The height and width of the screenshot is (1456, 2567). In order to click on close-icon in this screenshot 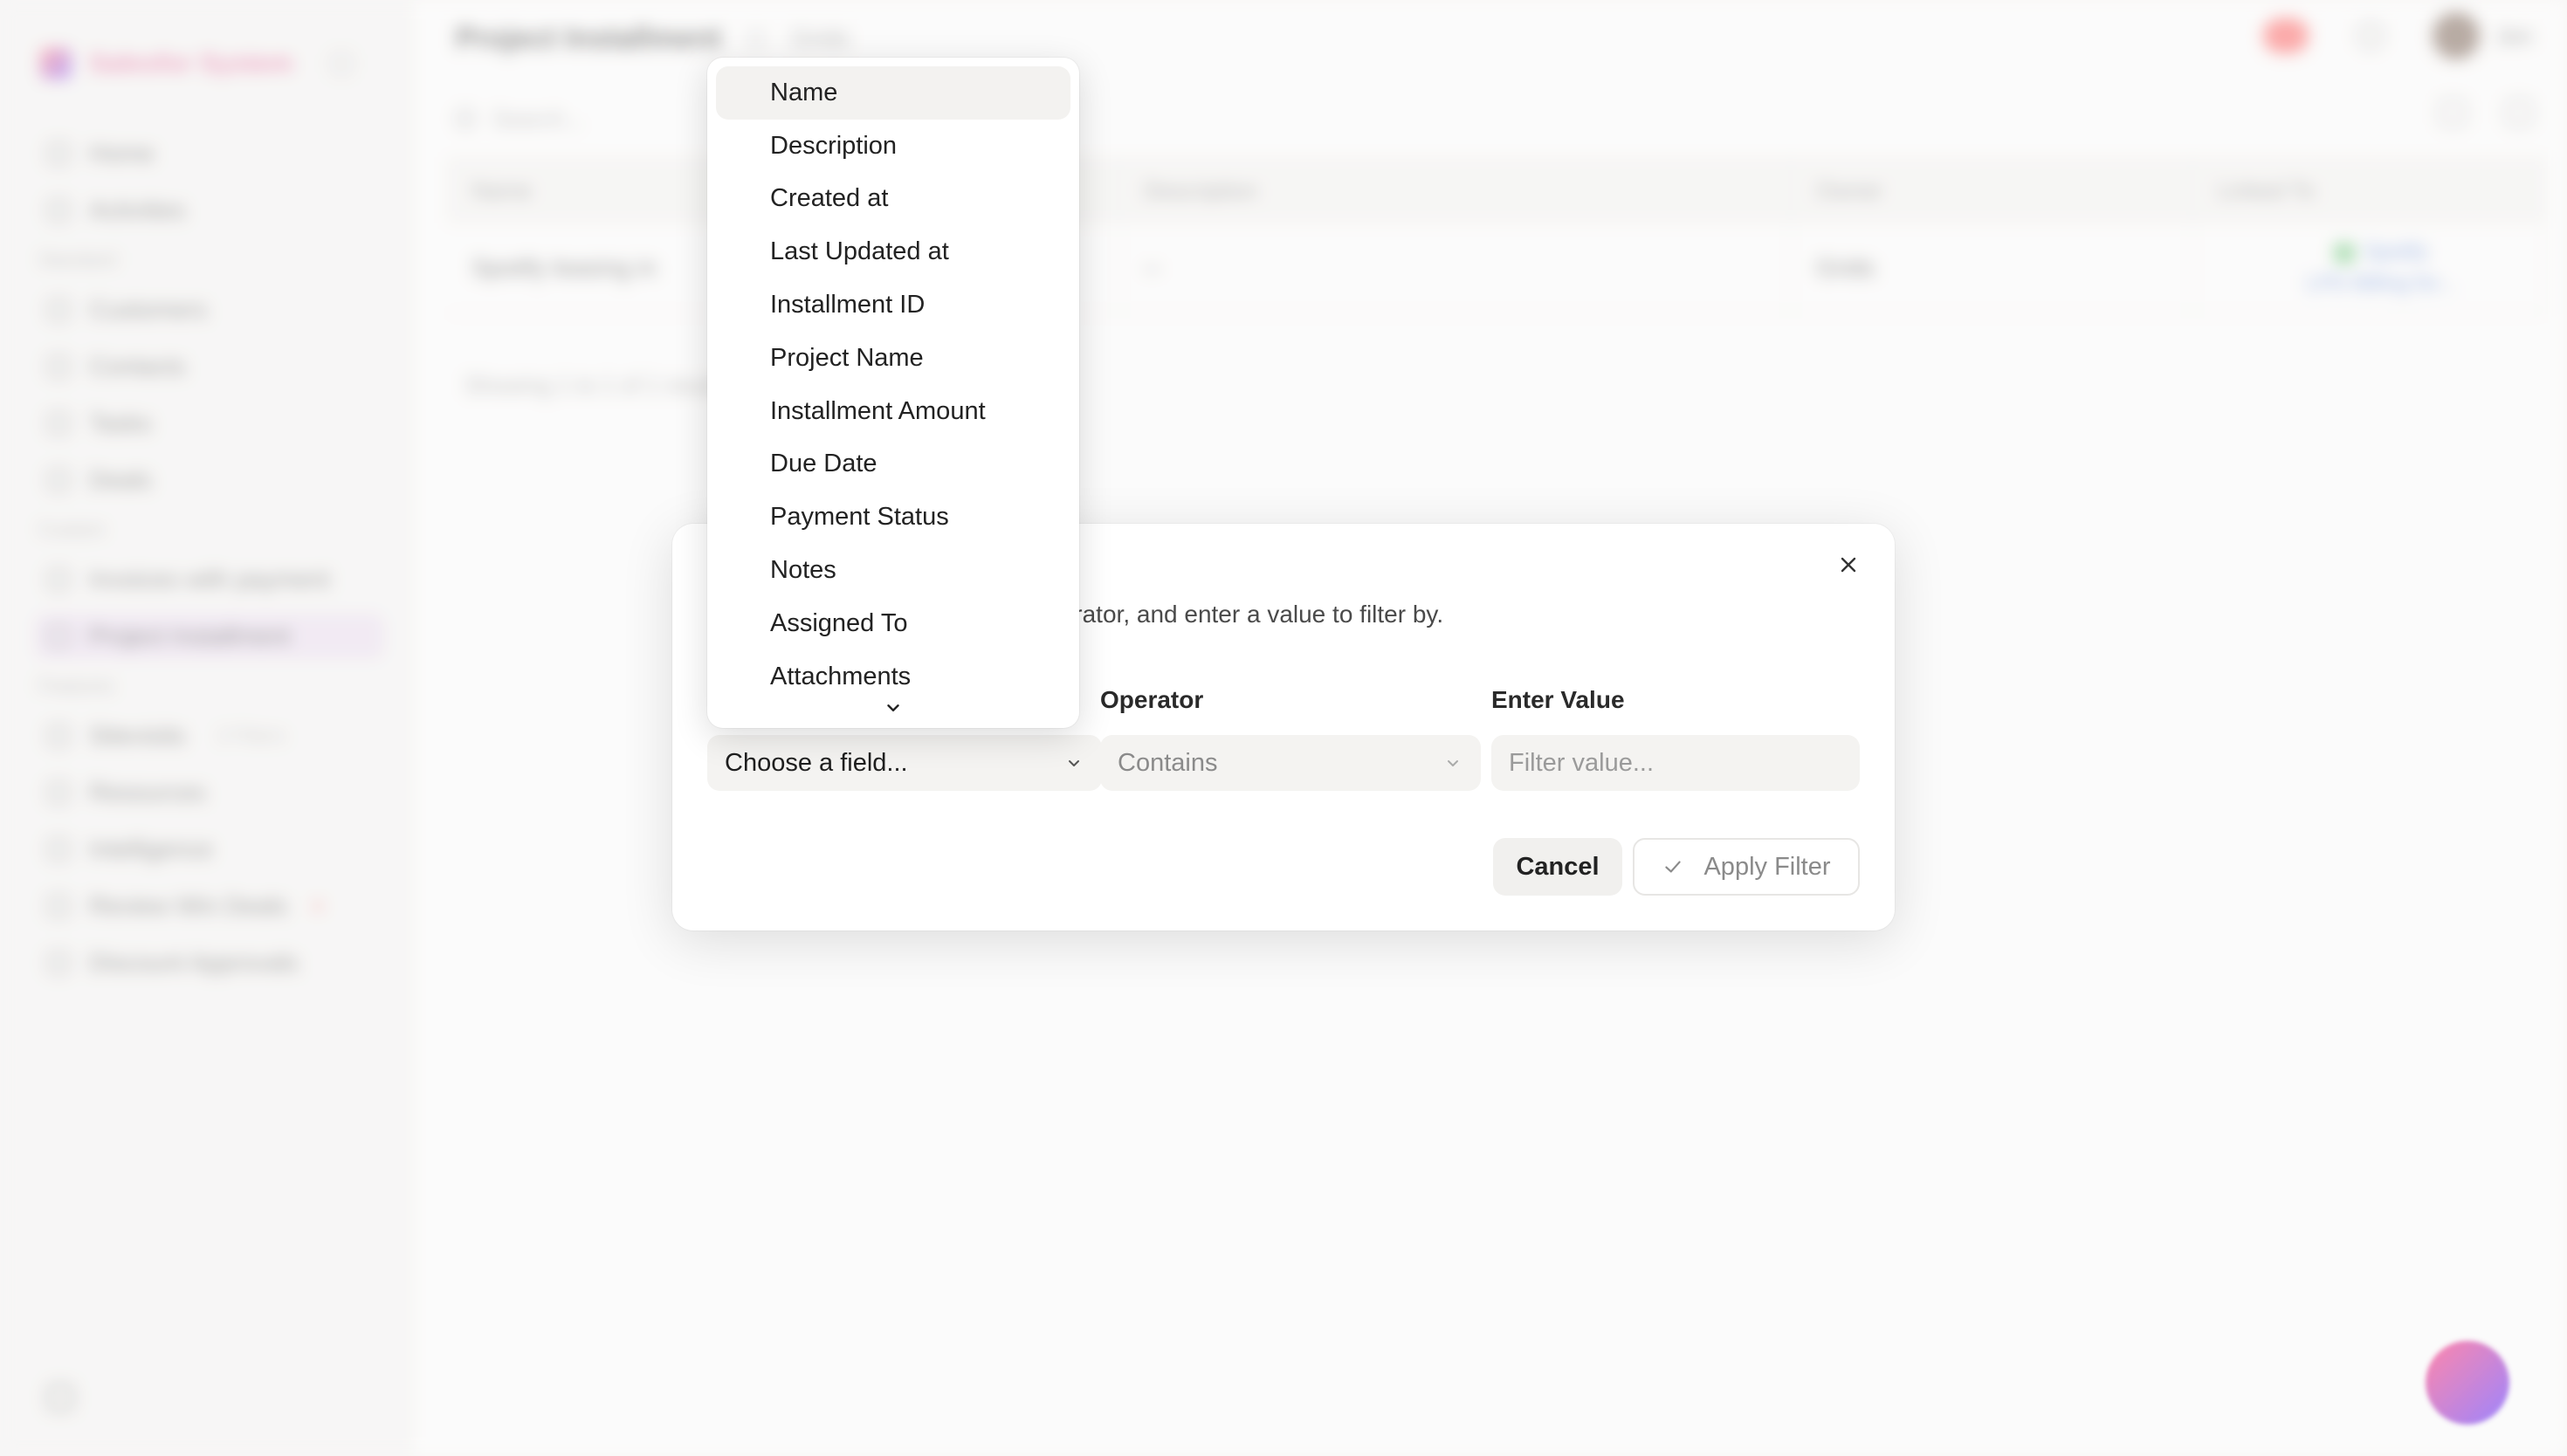, I will do `click(1848, 565)`.